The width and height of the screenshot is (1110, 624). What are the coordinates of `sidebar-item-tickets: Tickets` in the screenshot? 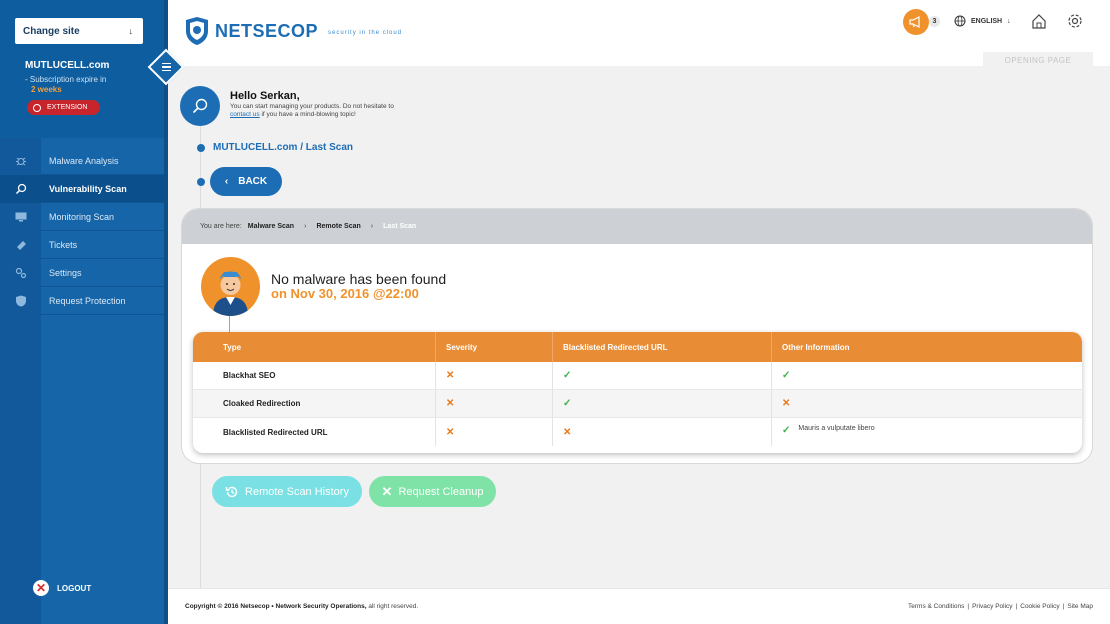 It's located at (82, 244).